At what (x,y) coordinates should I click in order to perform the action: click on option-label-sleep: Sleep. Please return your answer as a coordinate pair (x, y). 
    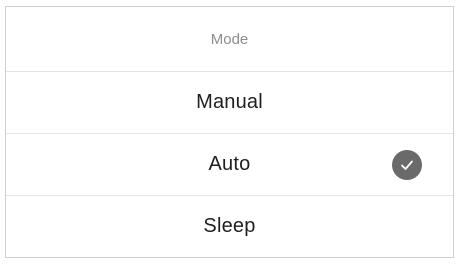
    Looking at the image, I should click on (229, 226).